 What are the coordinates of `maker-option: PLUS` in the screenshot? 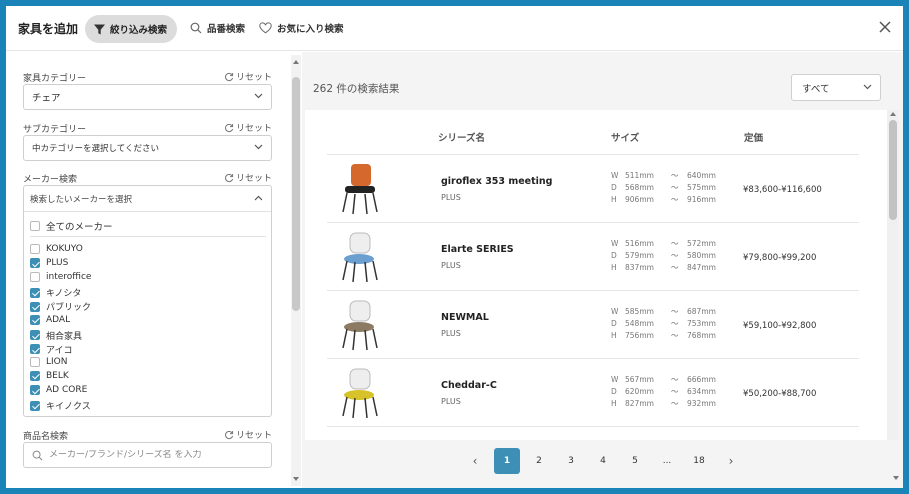 It's located at (49, 263).